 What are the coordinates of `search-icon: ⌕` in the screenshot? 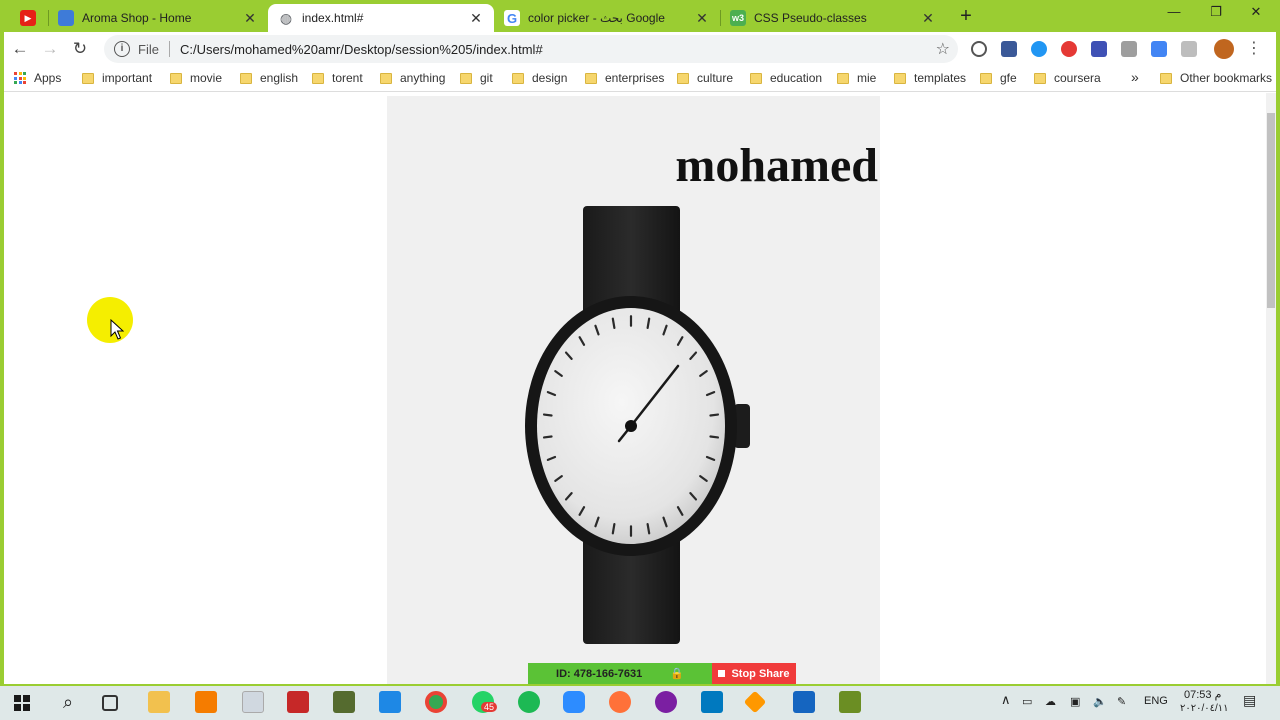 It's located at (68, 702).